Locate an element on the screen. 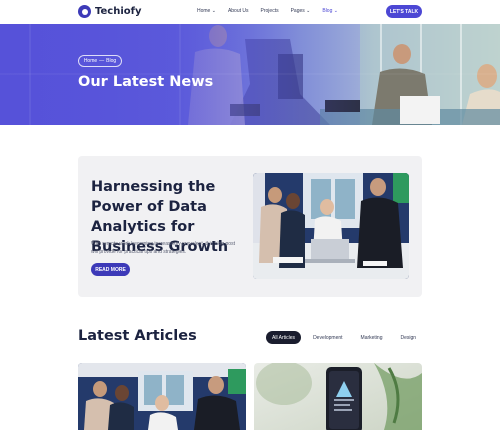 The width and height of the screenshot is (500, 430). featured-post-image is located at coordinates (331, 226).